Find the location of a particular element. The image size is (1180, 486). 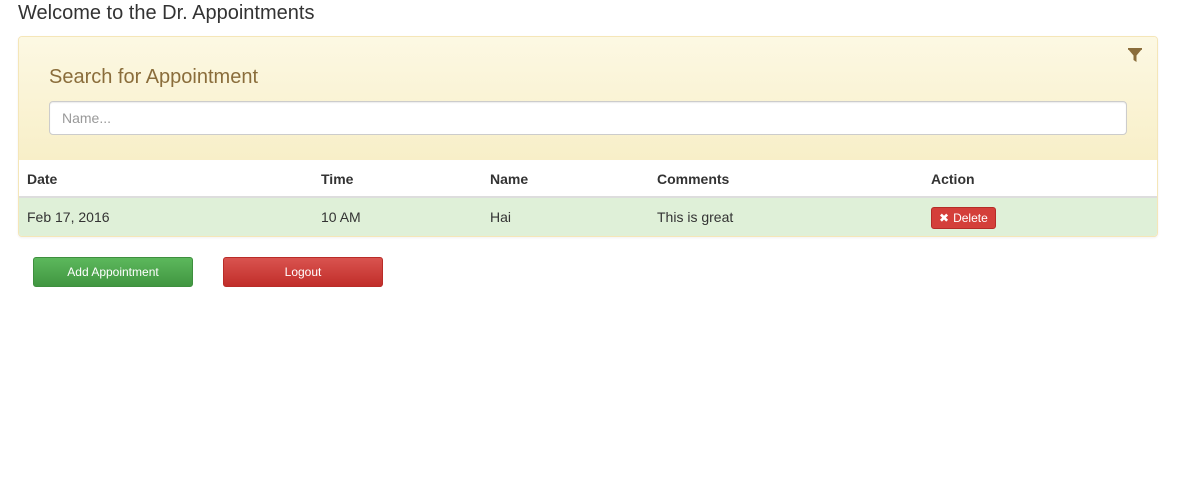

column-header-name: Name is located at coordinates (509, 179).